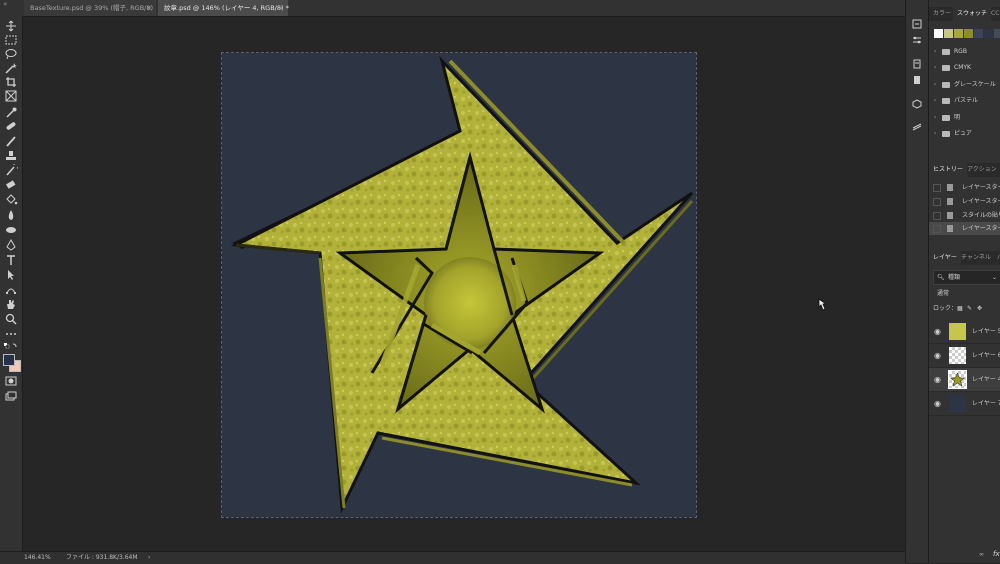 This screenshot has height=564, width=1000. I want to click on lock-position-icon: ✥, so click(979, 309).